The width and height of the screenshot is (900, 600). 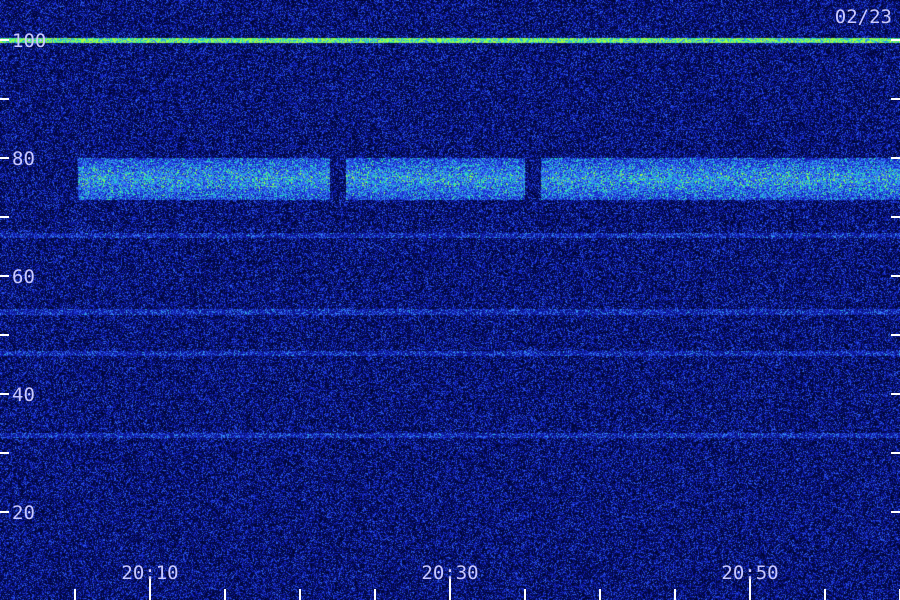 What do you see at coordinates (487, 581) in the screenshot?
I see `x-axis: 20:10 20:30 20:50` at bounding box center [487, 581].